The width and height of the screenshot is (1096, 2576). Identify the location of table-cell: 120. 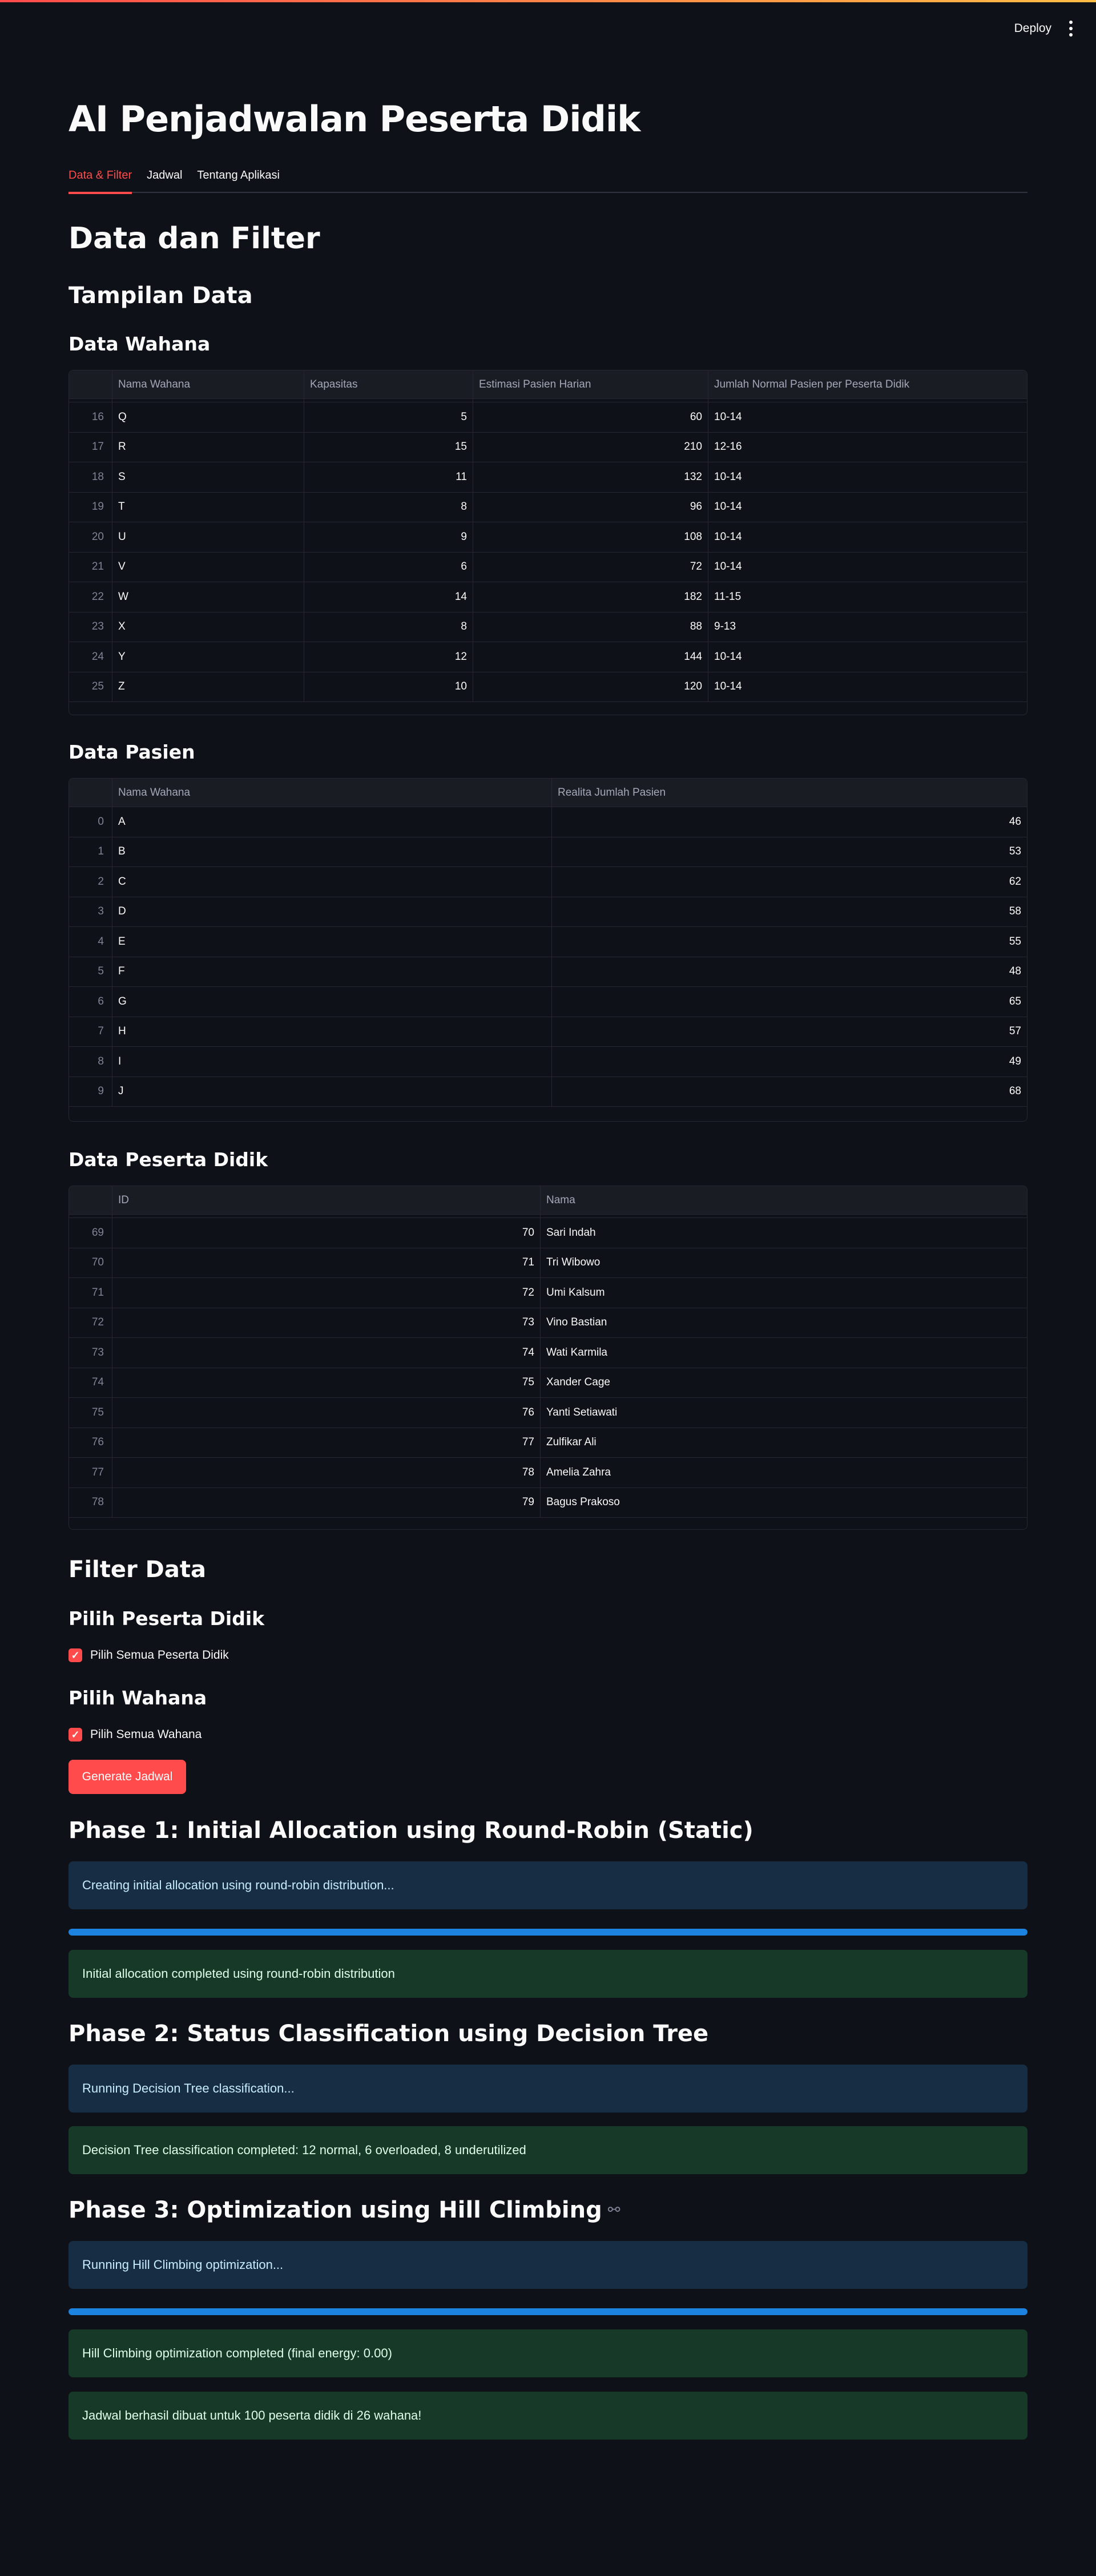
(590, 687).